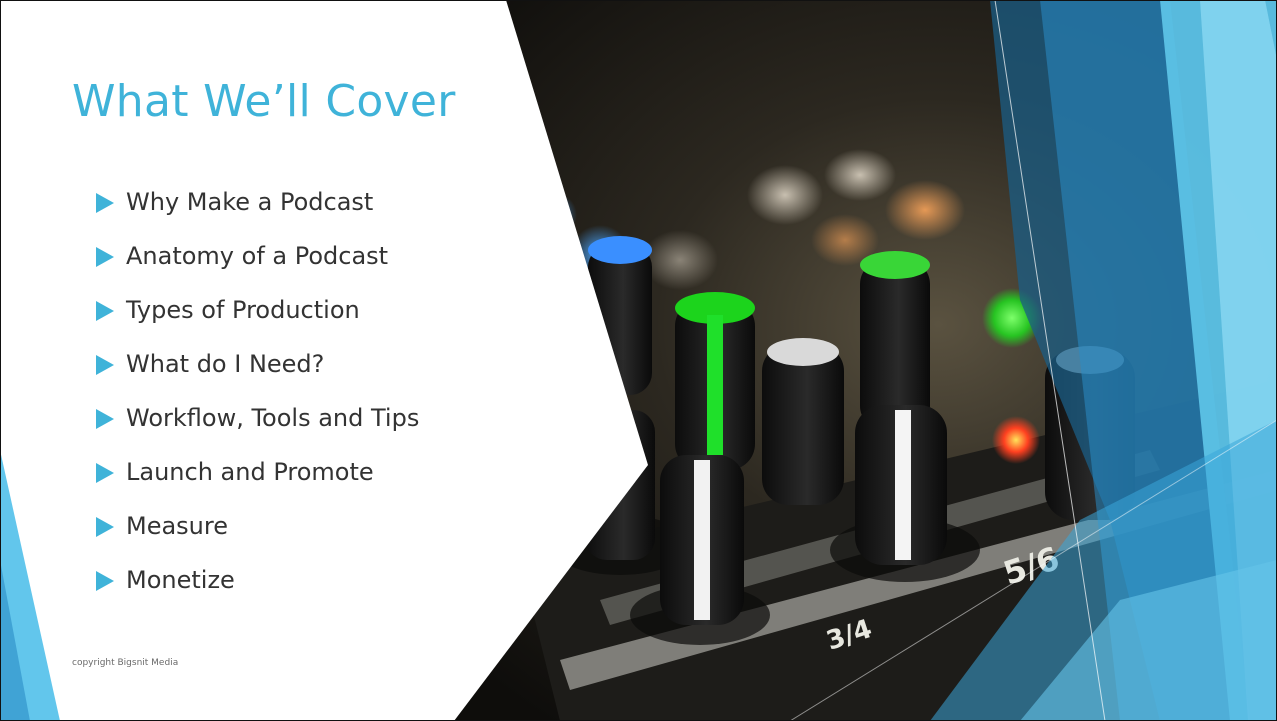 This screenshot has width=1277, height=721. I want to click on agenda-item: Workflow, Tools and Tips, so click(261, 418).